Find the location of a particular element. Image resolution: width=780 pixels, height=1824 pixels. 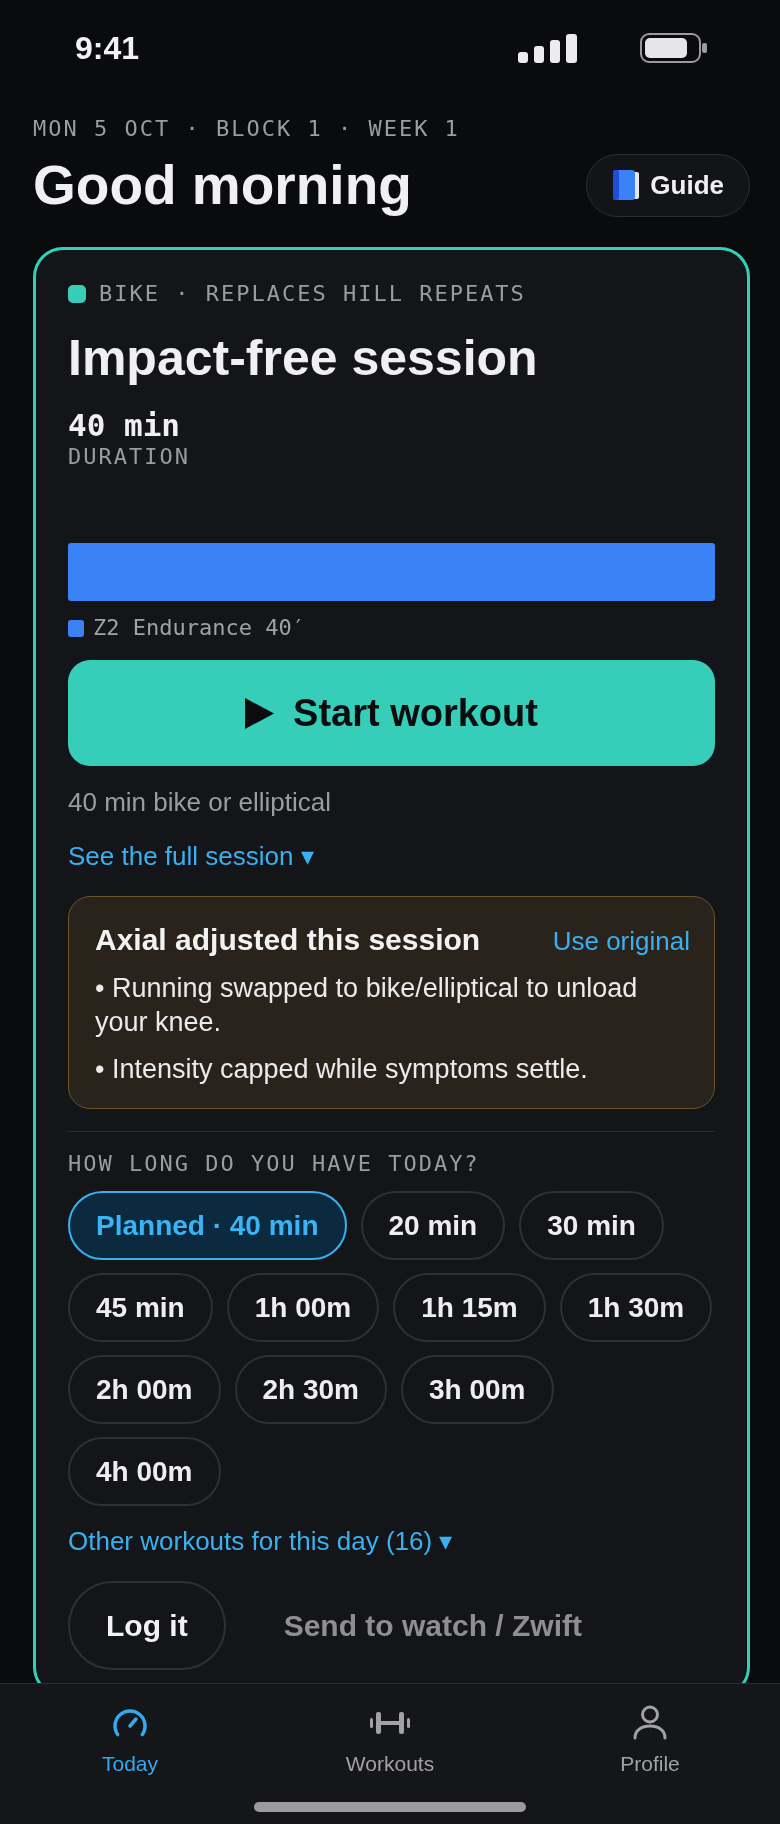

nav-tab: Profile is located at coordinates (650, 1741).